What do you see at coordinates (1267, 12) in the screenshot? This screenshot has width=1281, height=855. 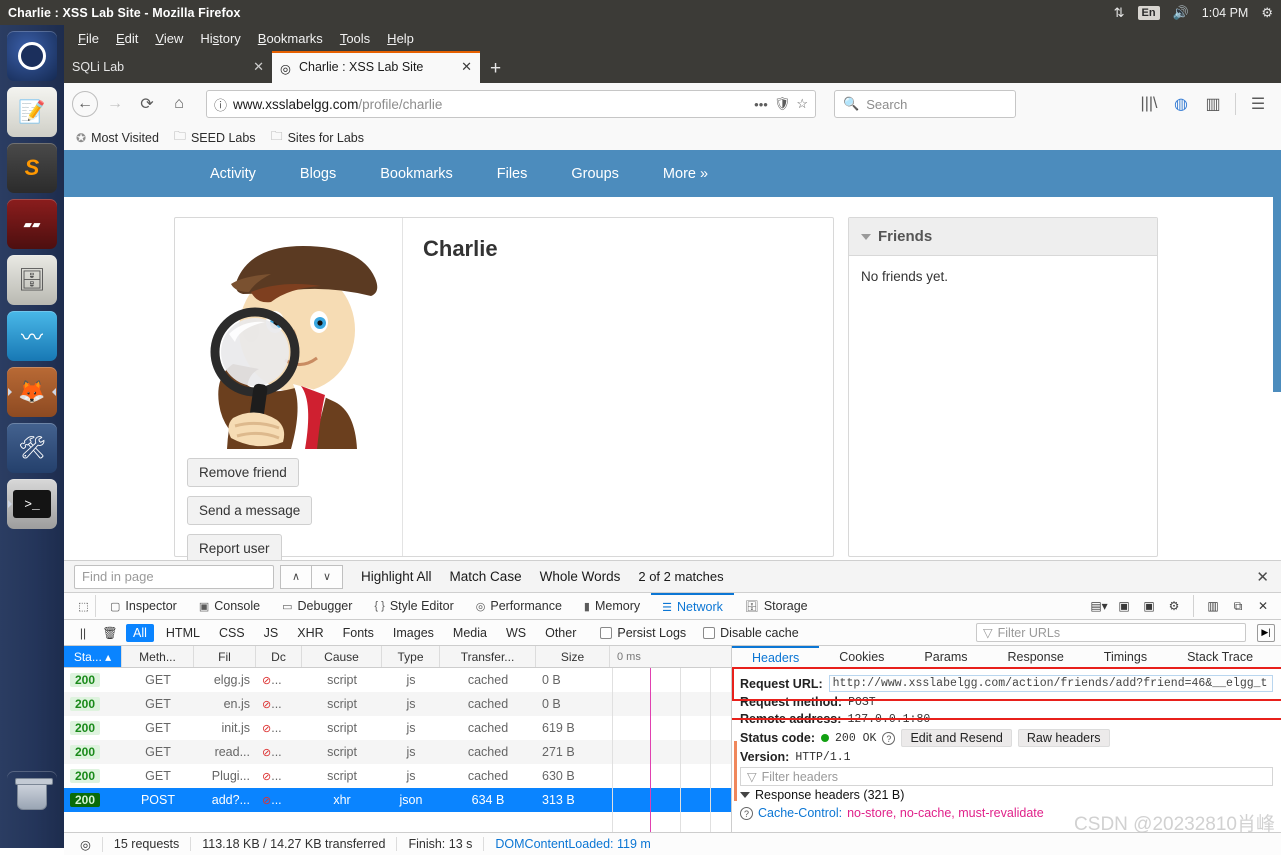 I see `gear-icon: ⚙` at bounding box center [1267, 12].